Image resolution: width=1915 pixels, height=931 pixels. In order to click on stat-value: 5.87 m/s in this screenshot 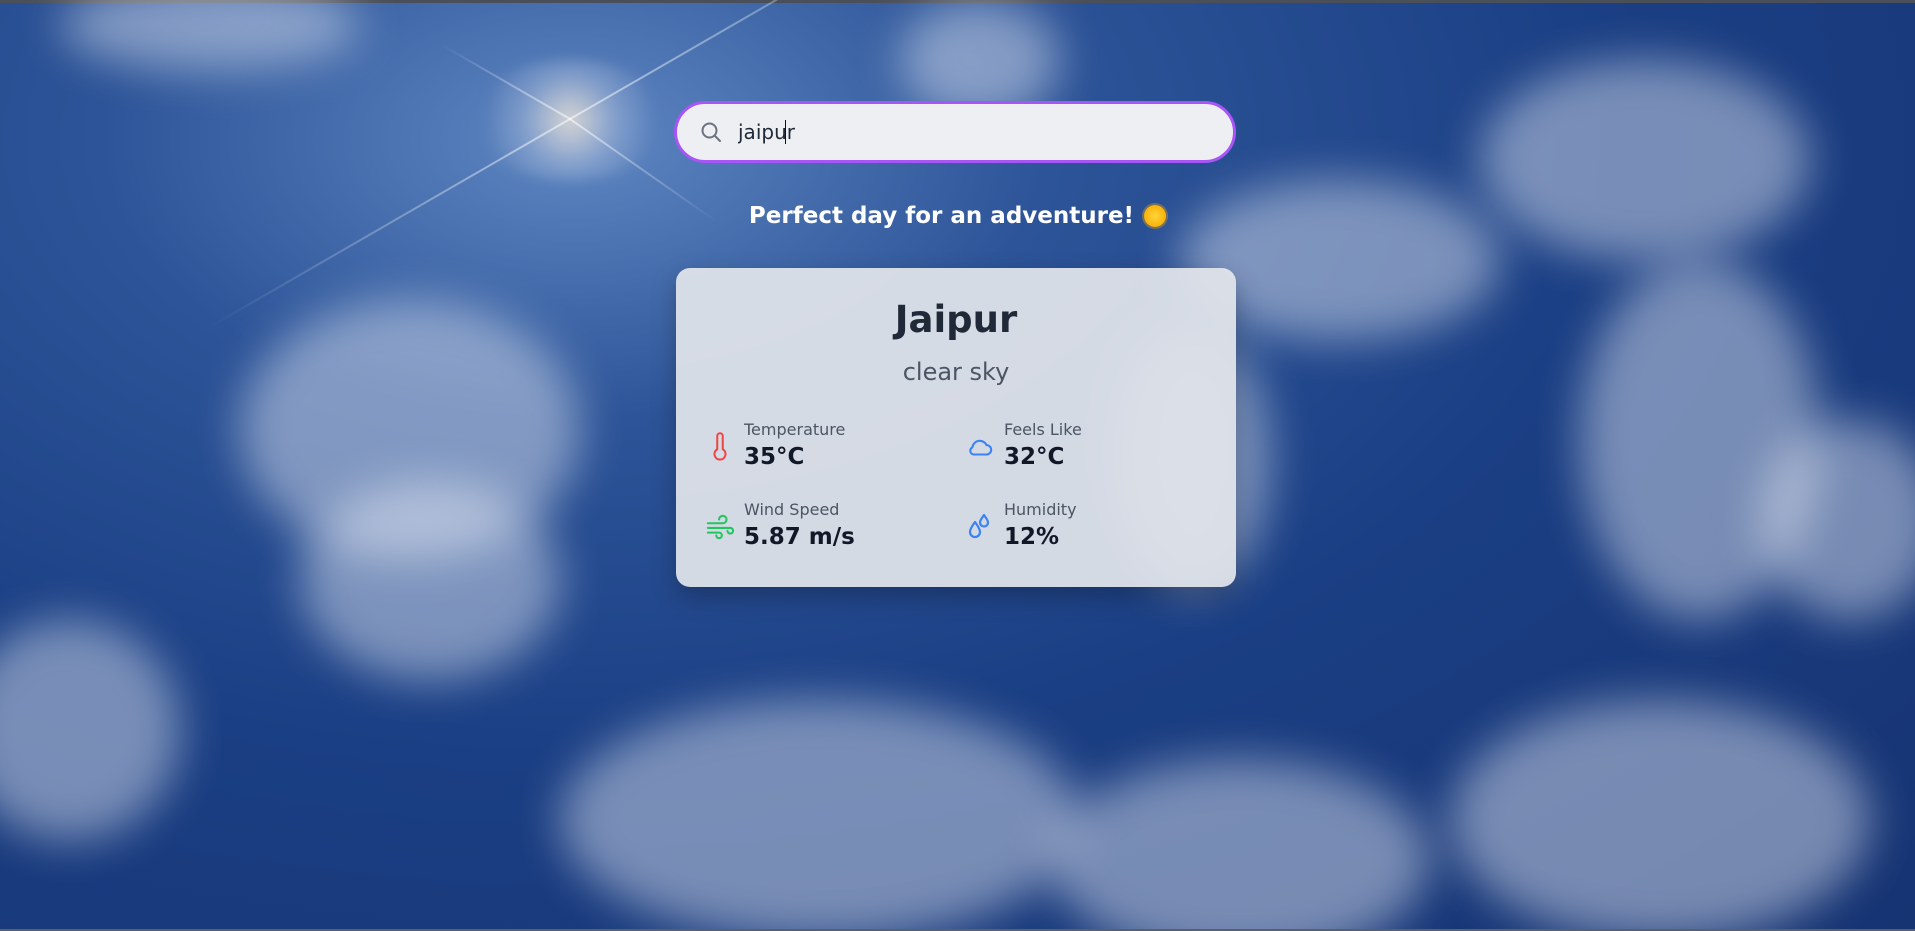, I will do `click(799, 537)`.